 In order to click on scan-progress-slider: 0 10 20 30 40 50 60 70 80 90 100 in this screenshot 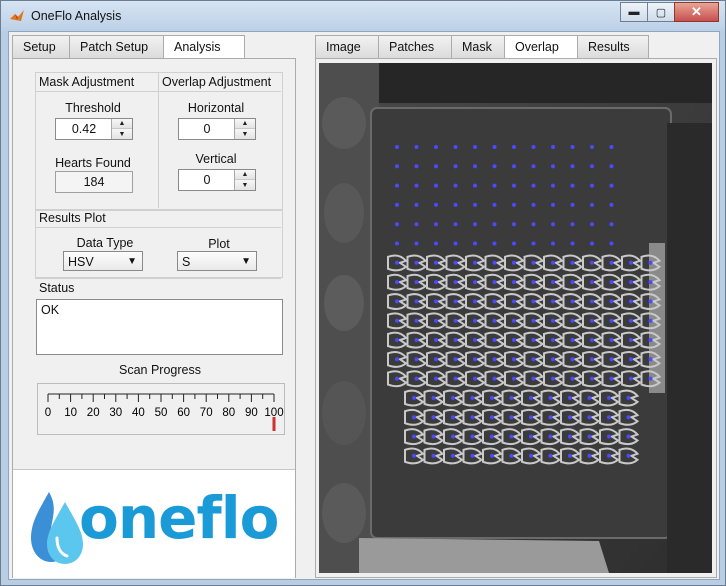, I will do `click(161, 409)`.